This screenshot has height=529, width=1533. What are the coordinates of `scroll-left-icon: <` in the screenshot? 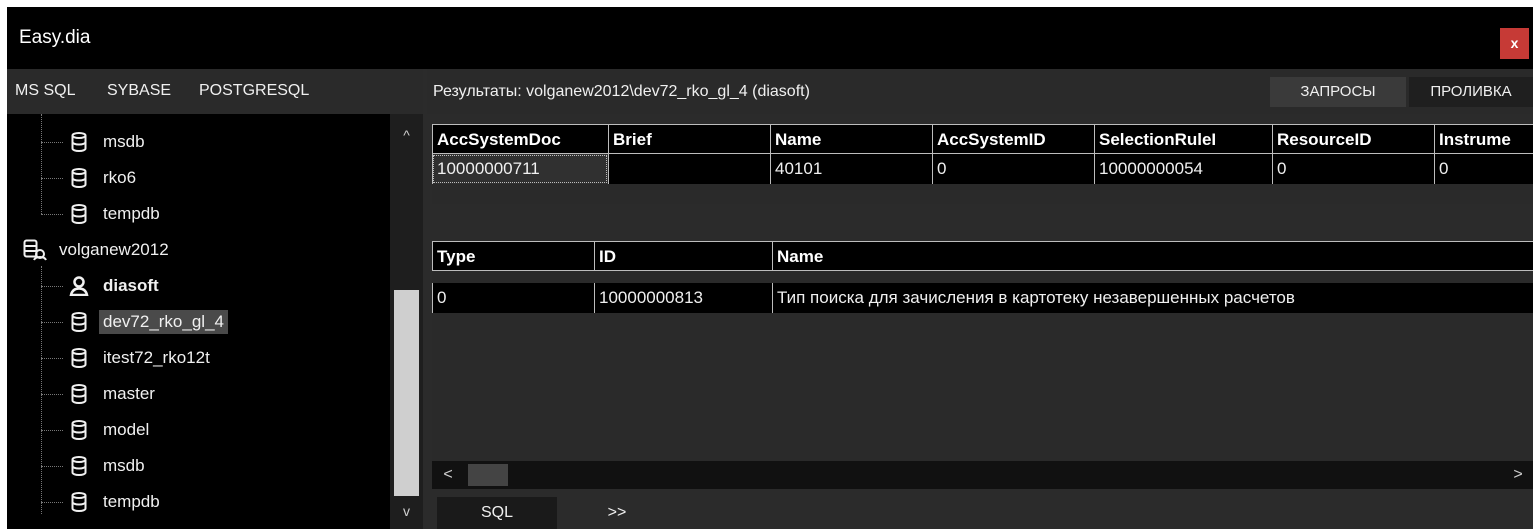 It's located at (448, 475).